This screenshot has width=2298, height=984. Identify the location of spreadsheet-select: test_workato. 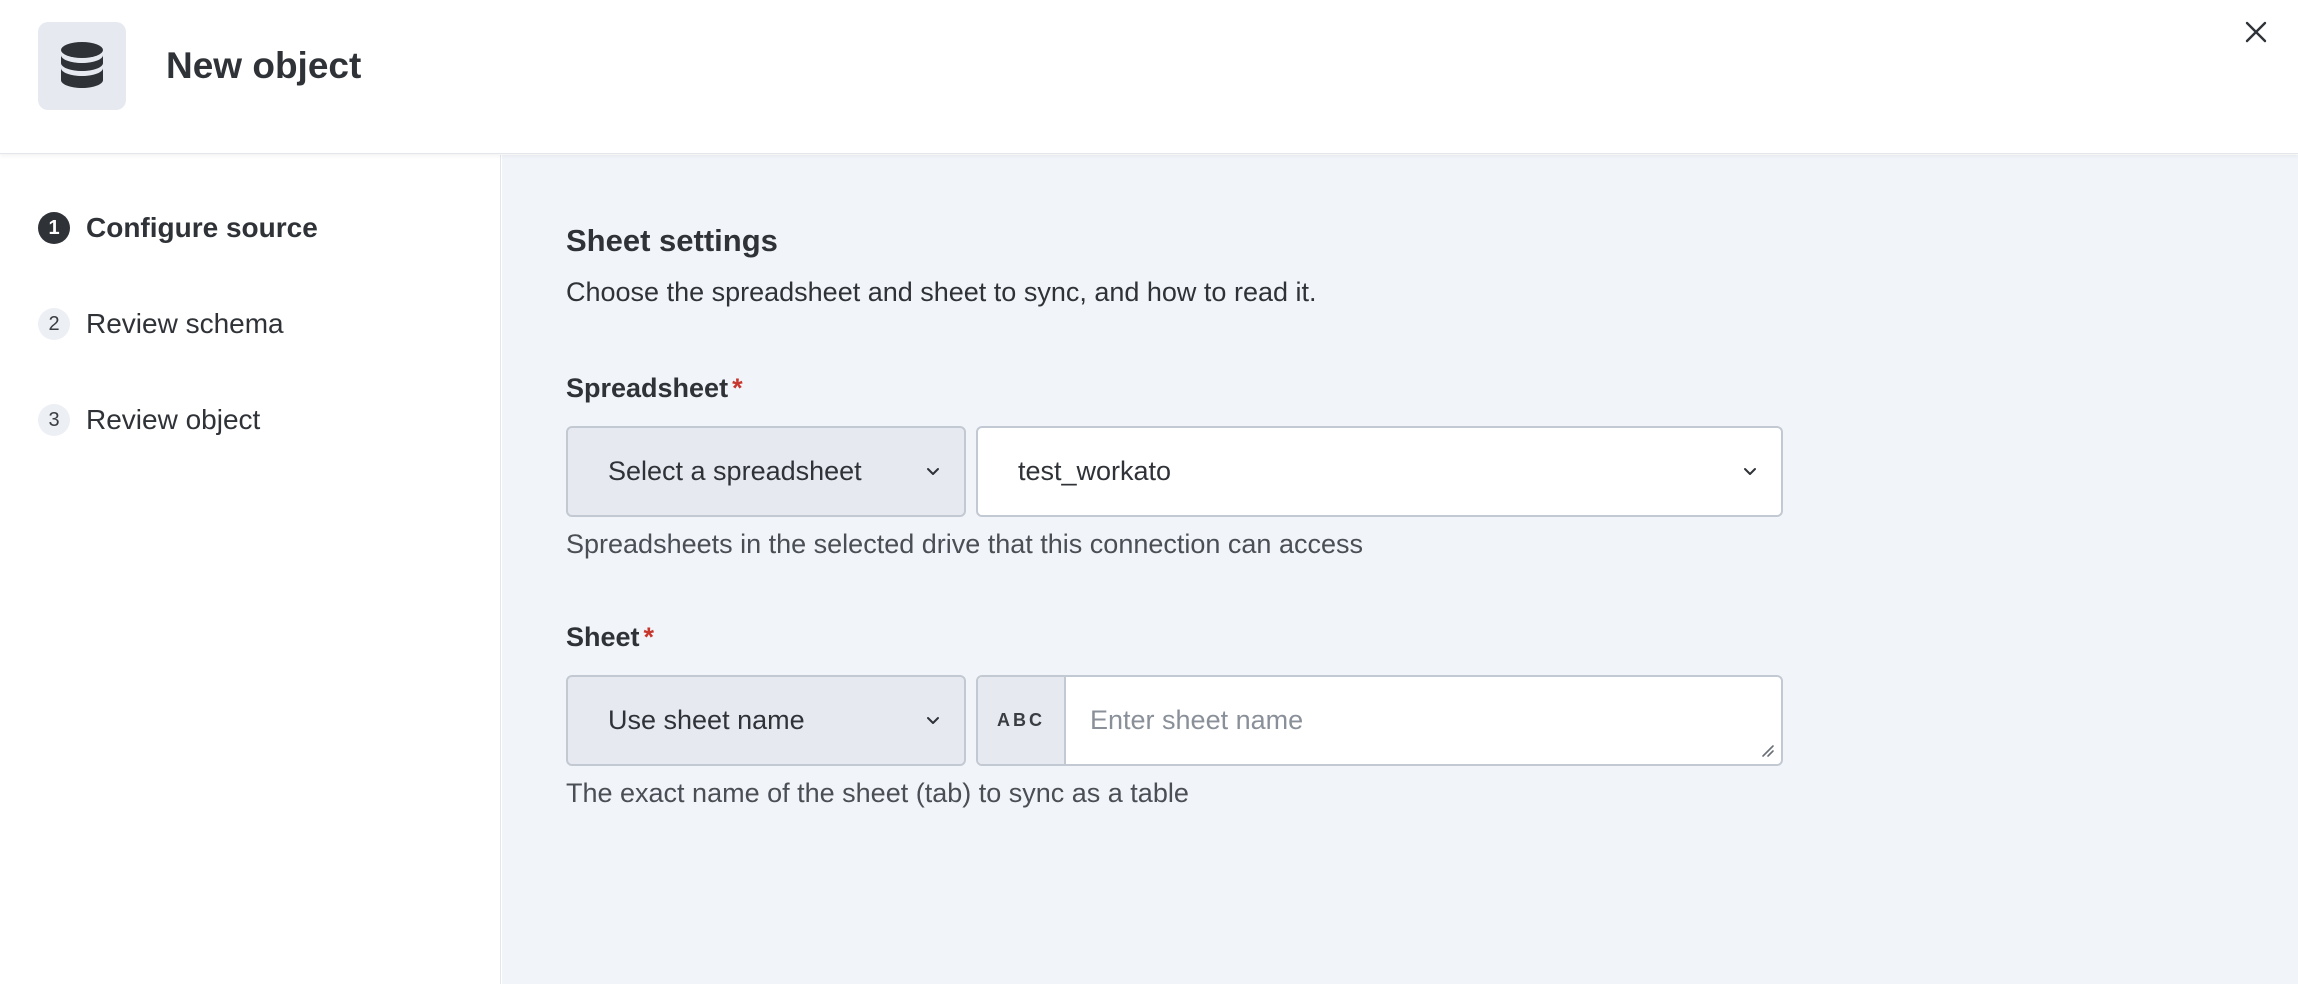
(1379, 471).